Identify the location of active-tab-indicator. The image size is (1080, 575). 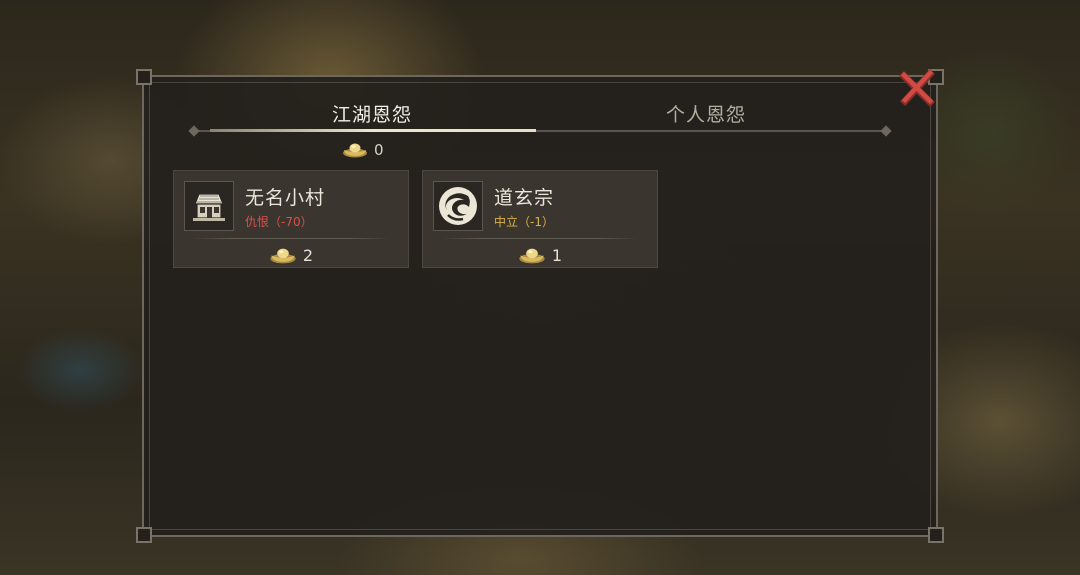
(373, 130).